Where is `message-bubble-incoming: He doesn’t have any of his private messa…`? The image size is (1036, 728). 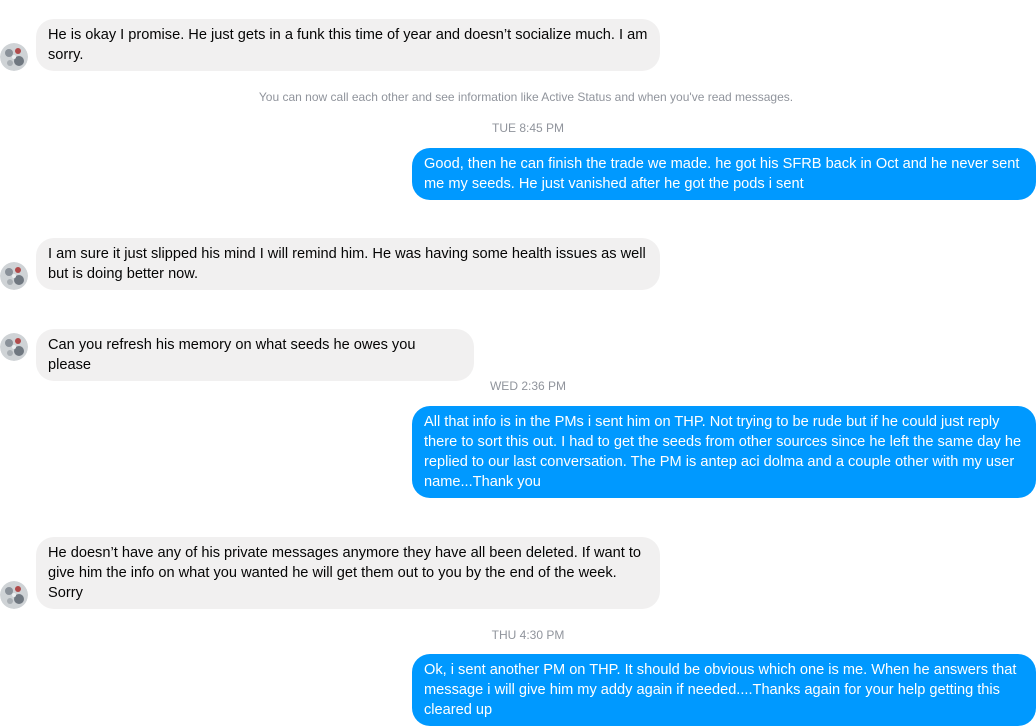
message-bubble-incoming: He doesn’t have any of his private messa… is located at coordinates (348, 573).